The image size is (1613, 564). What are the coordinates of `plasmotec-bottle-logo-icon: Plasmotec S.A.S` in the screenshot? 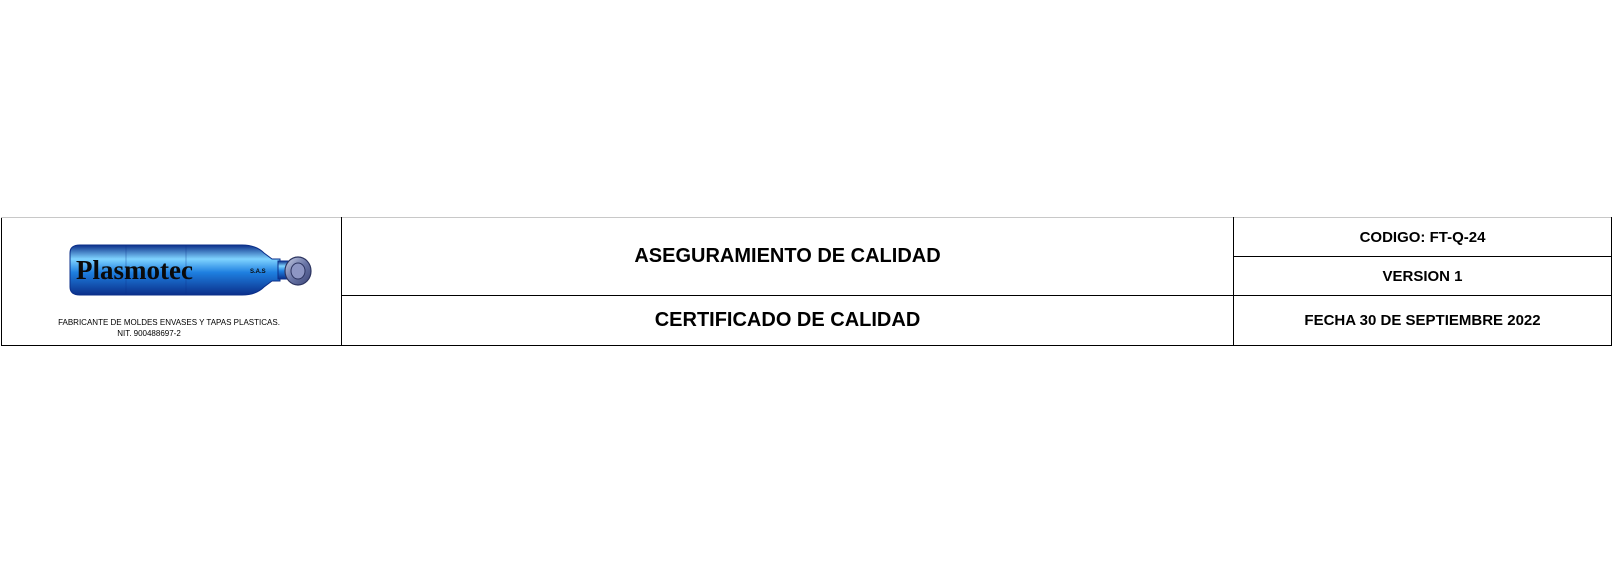 It's located at (190, 269).